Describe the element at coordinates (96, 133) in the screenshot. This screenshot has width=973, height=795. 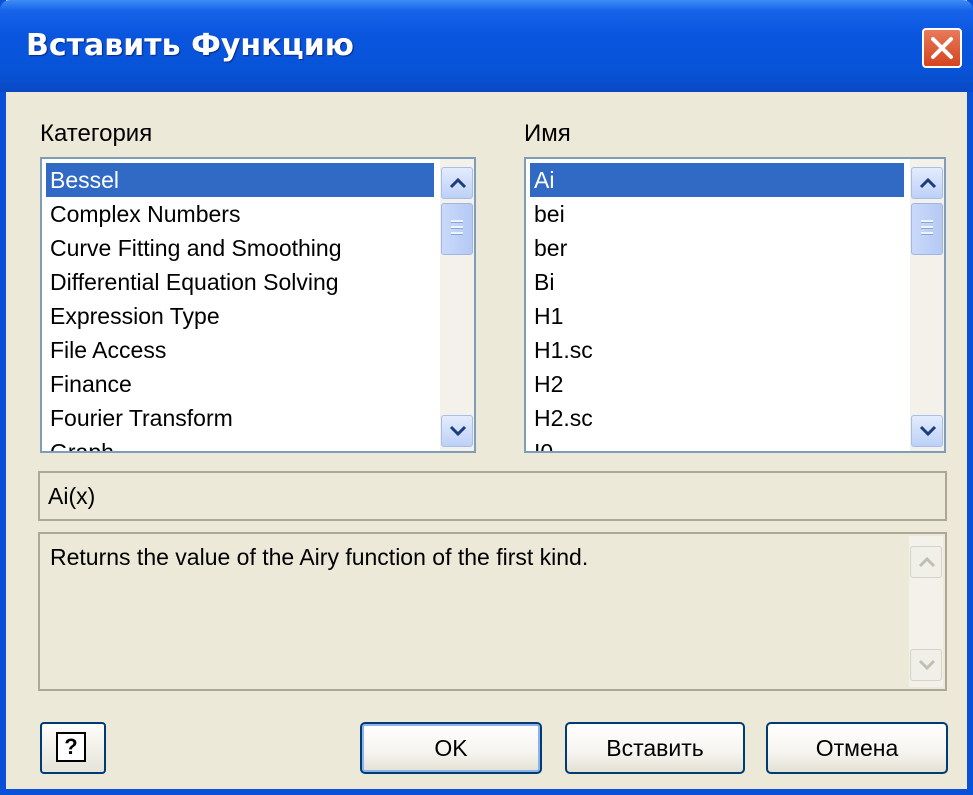
I see `category-label: Категория` at that location.